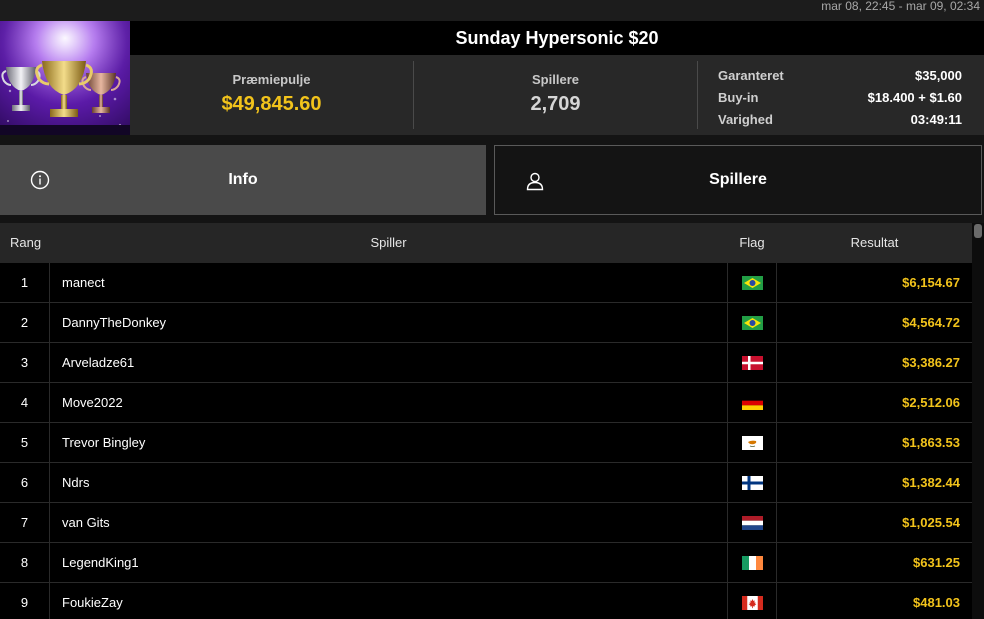 This screenshot has width=984, height=619. What do you see at coordinates (98, 362) in the screenshot?
I see `player-name: Arveladze61` at bounding box center [98, 362].